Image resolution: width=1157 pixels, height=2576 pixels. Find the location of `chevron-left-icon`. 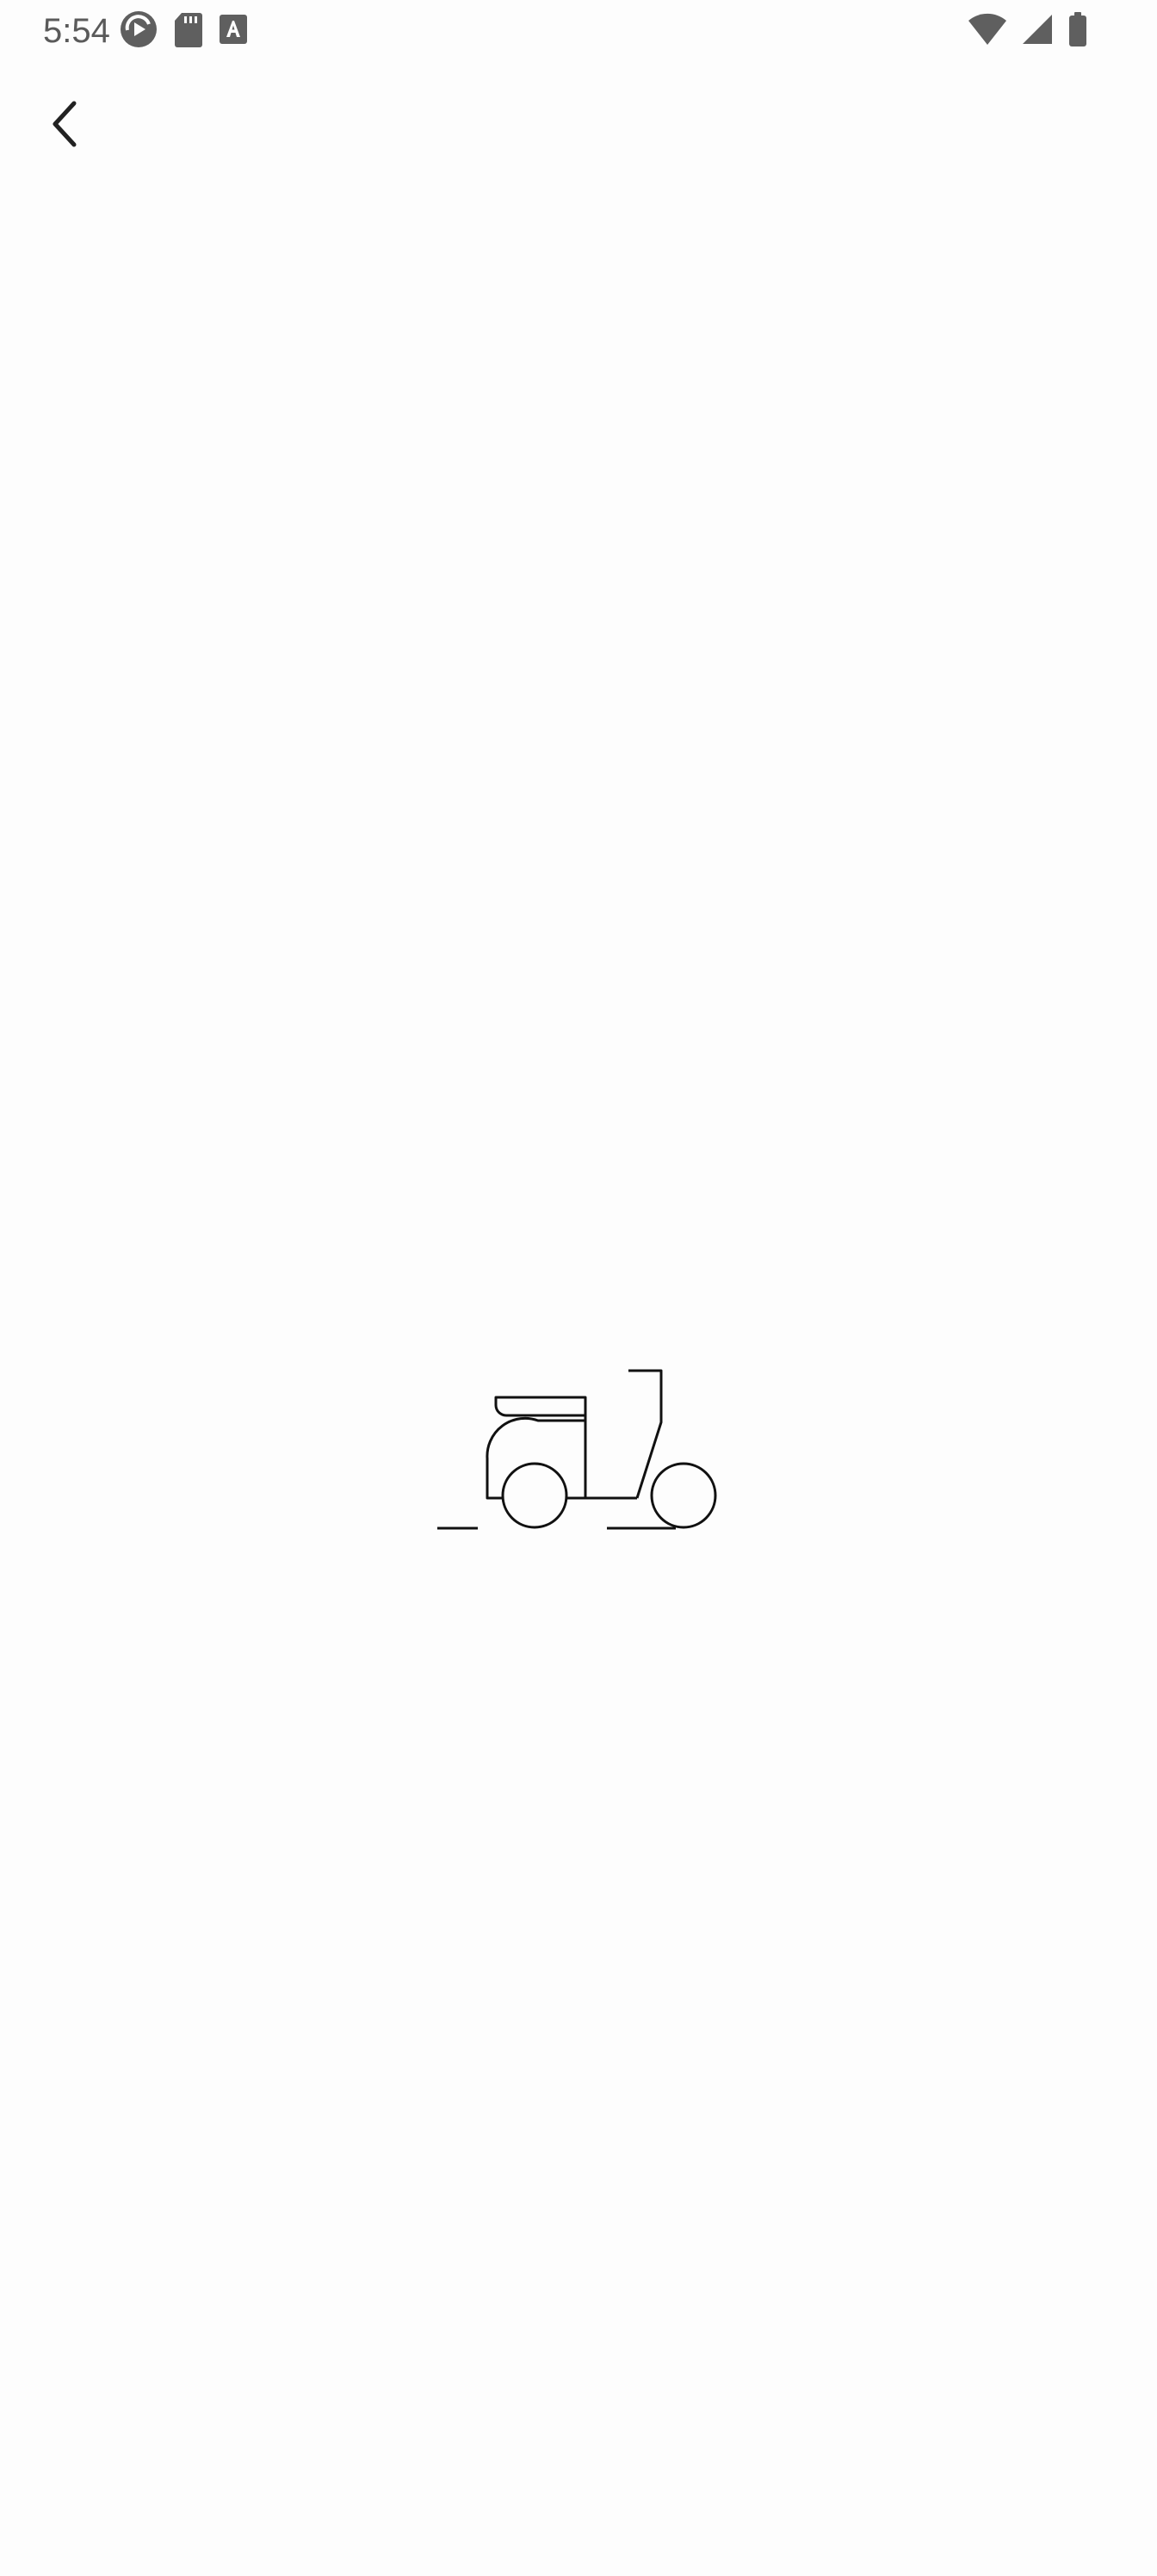

chevron-left-icon is located at coordinates (66, 126).